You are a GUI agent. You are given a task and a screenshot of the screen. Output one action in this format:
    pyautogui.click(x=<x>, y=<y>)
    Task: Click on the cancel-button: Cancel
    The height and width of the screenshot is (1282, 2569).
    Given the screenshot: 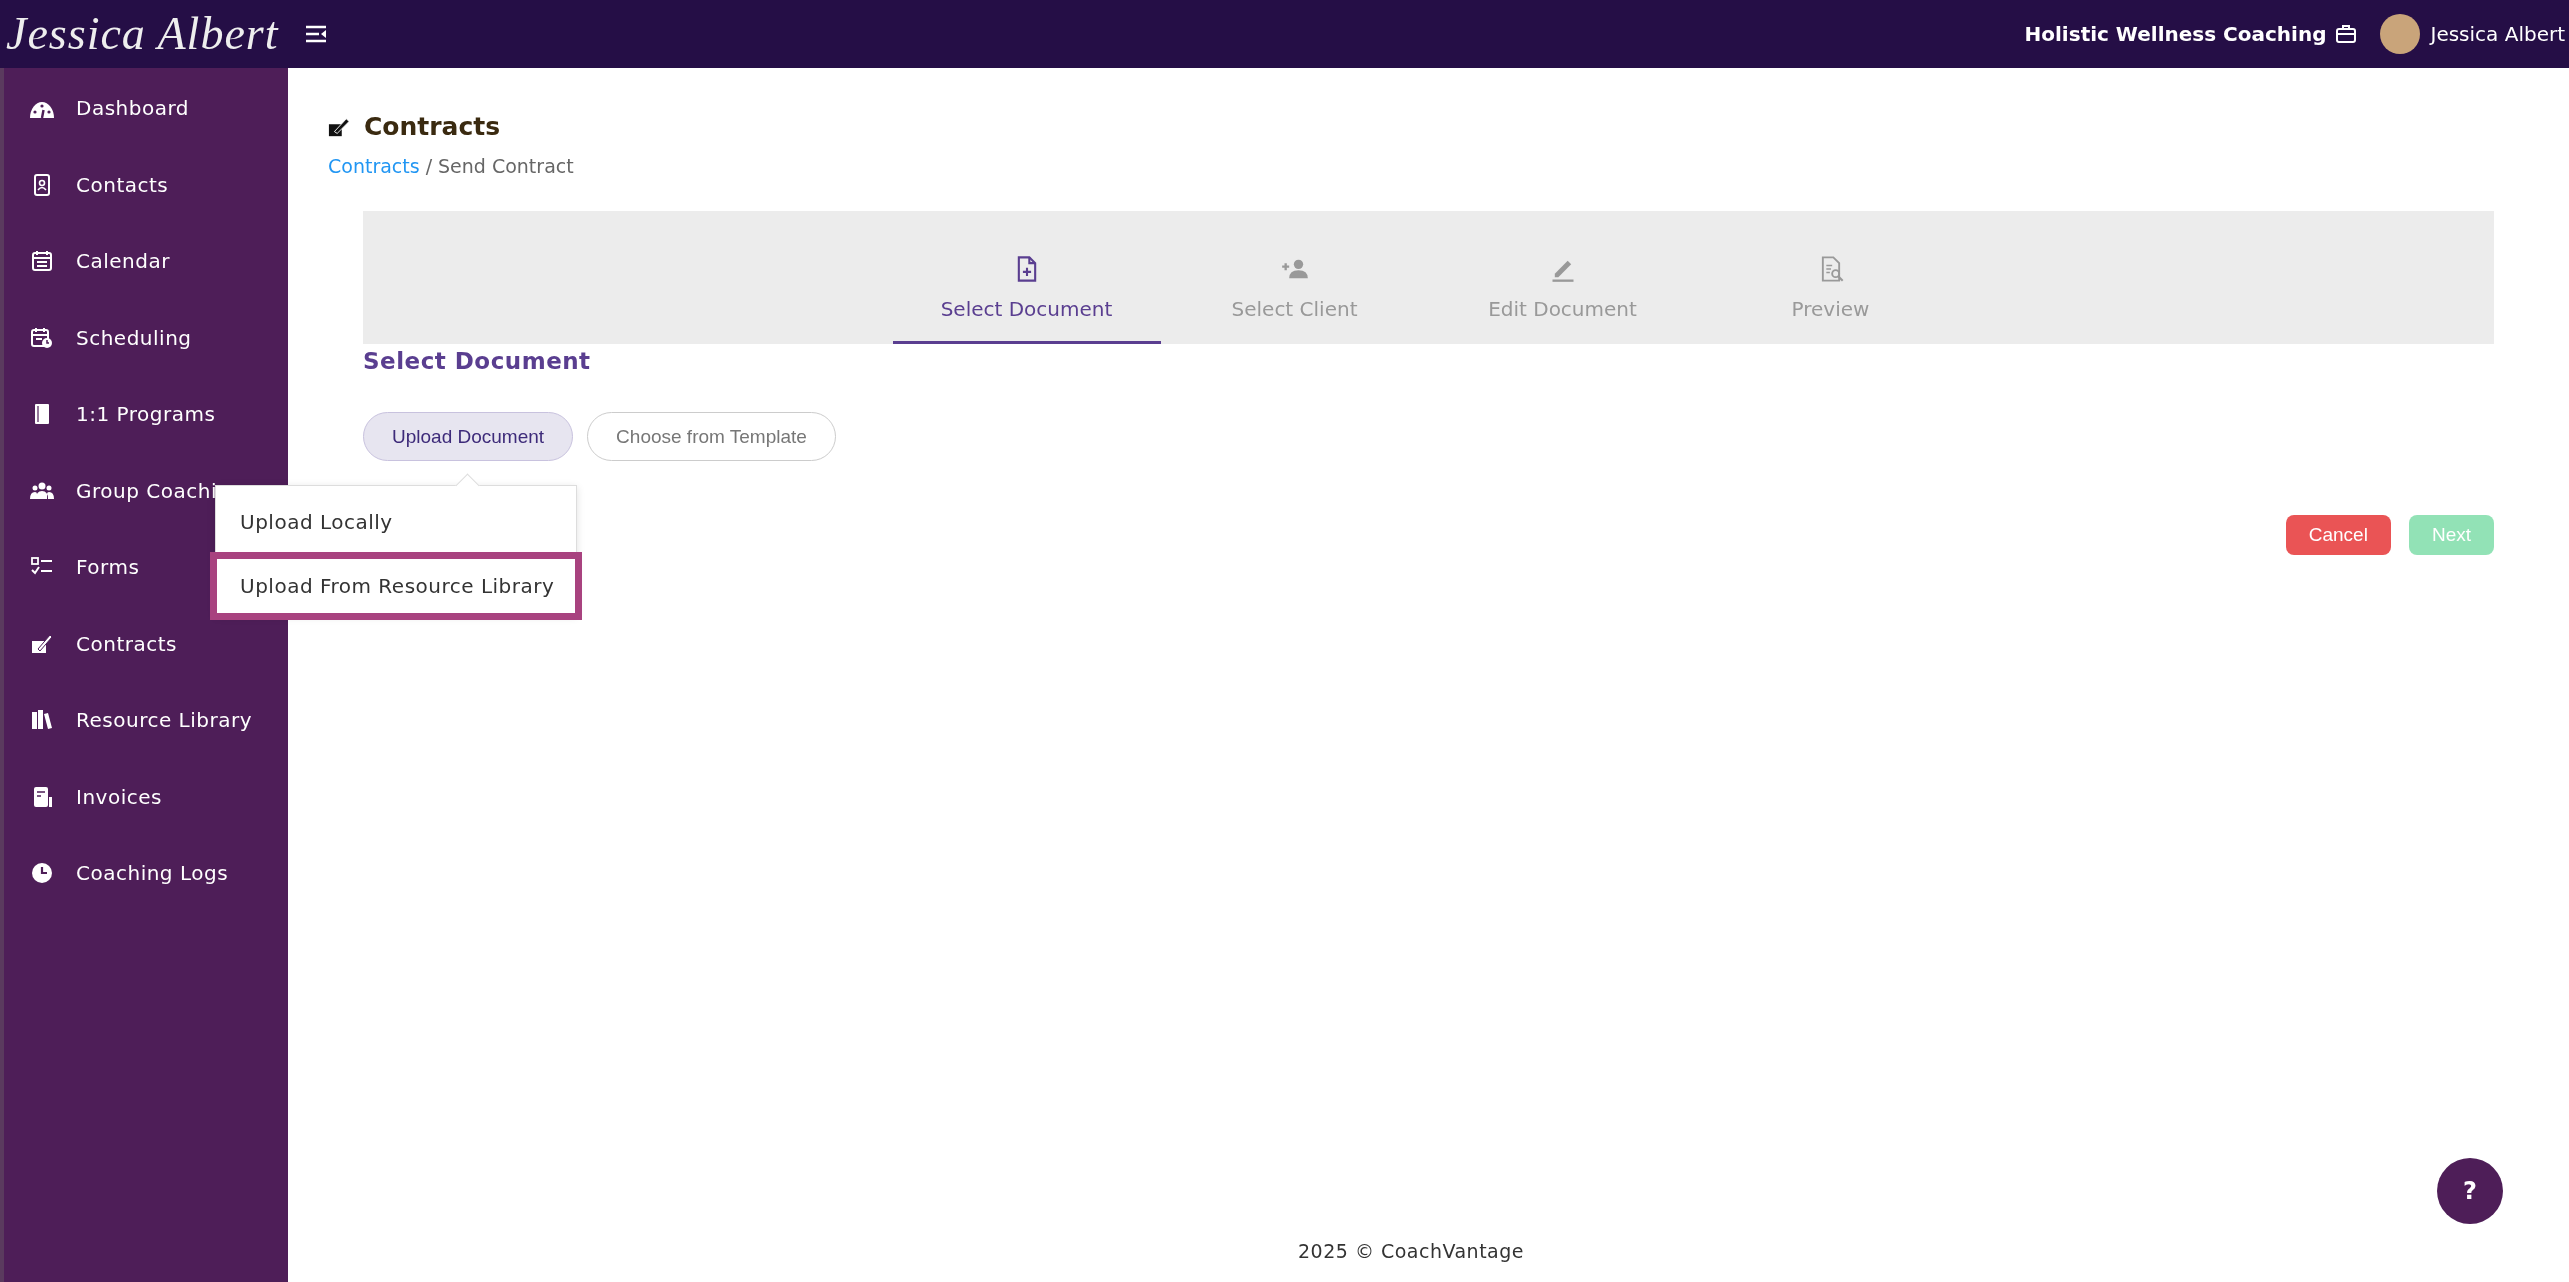 What is the action you would take?
    pyautogui.click(x=2338, y=535)
    